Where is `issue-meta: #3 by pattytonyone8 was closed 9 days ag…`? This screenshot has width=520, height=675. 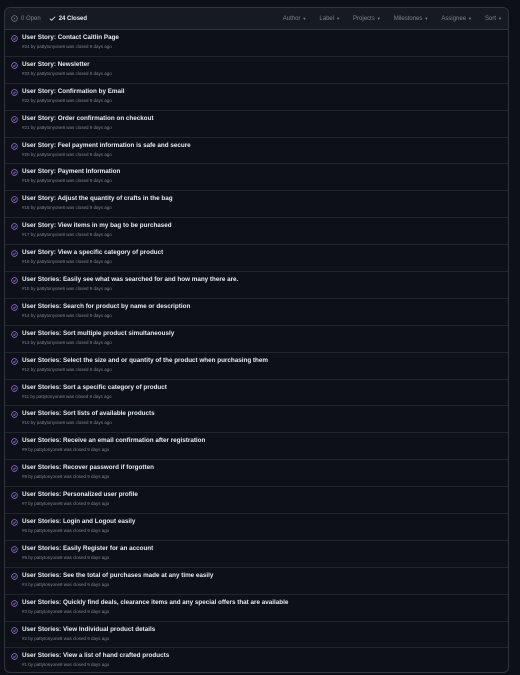 issue-meta: #3 by pattytonyone8 was closed 9 days ag… is located at coordinates (66, 611).